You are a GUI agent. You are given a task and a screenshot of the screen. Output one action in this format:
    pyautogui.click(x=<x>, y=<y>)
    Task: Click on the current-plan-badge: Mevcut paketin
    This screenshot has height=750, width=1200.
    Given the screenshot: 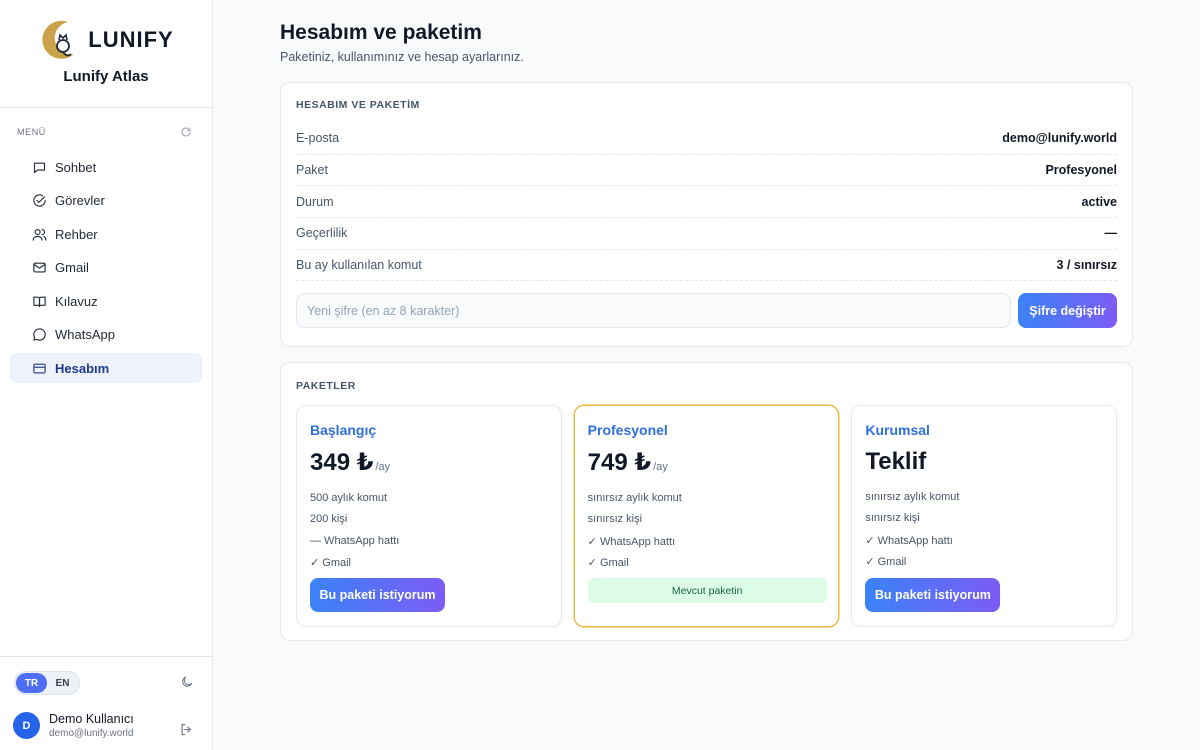 What is the action you would take?
    pyautogui.click(x=707, y=590)
    